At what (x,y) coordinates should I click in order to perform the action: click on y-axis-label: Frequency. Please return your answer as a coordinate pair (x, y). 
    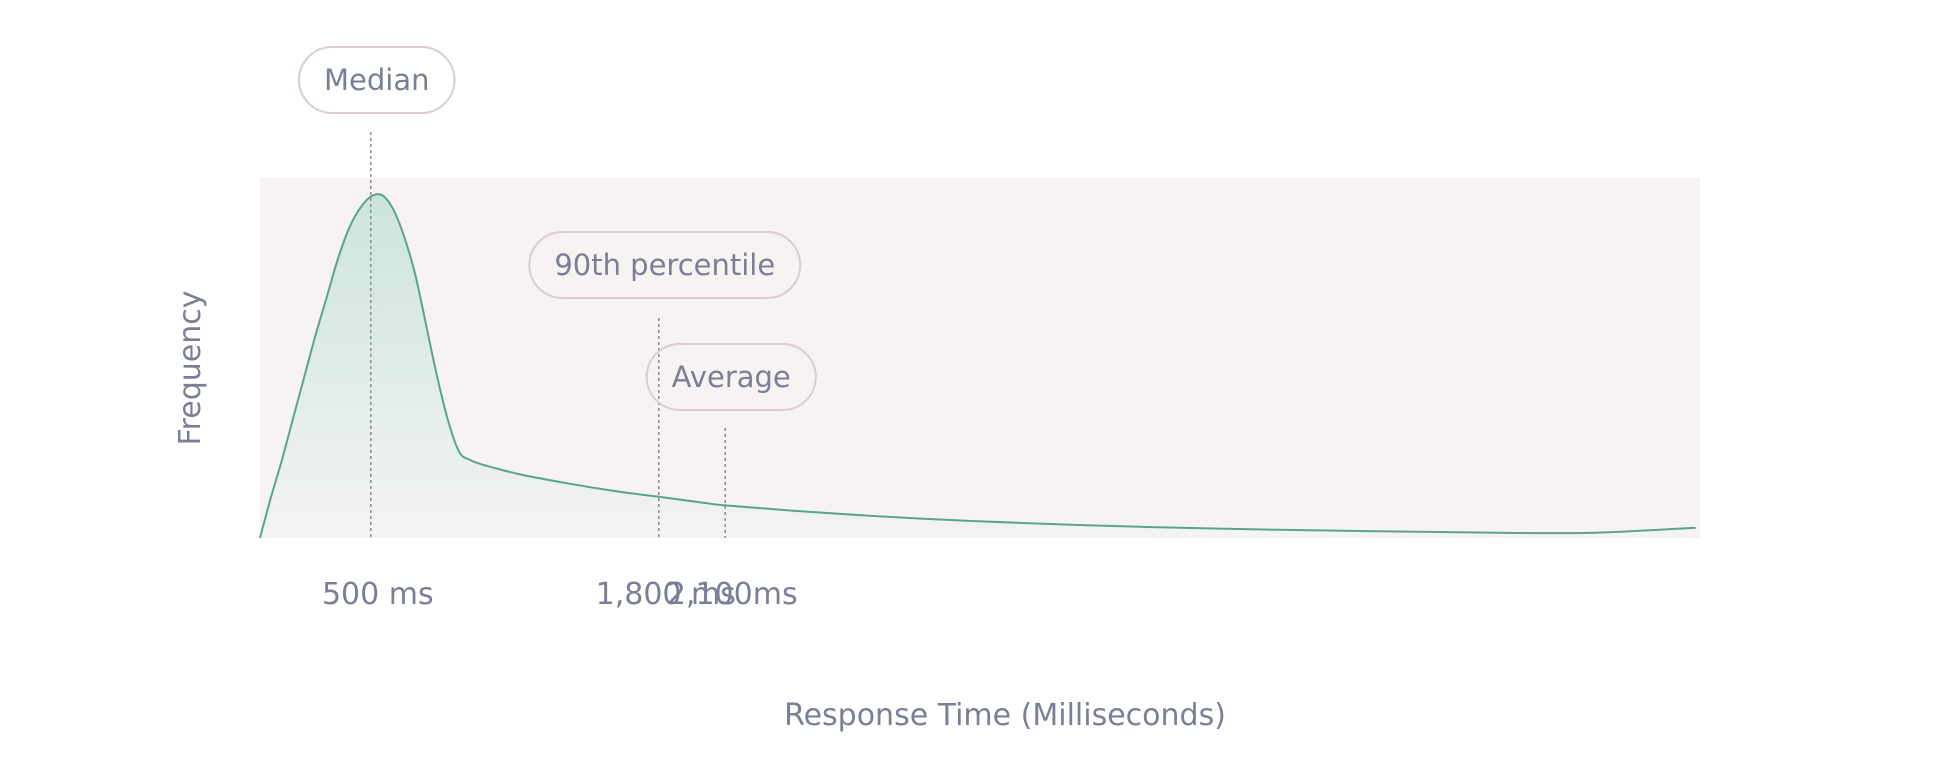
    Looking at the image, I should click on (190, 368).